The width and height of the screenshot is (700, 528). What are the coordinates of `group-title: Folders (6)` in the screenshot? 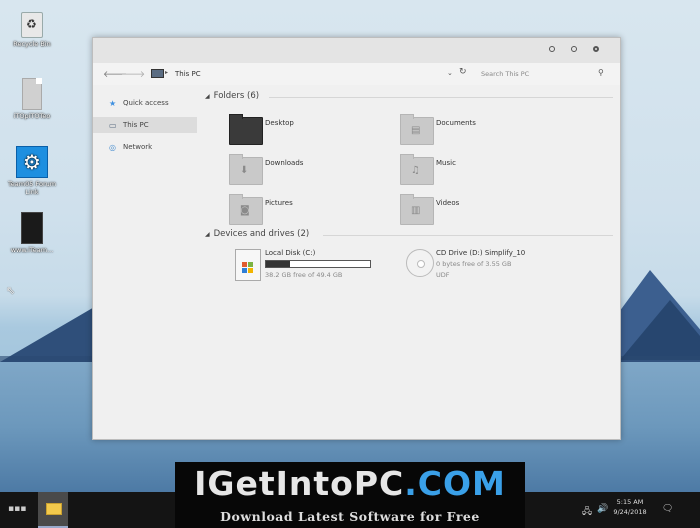 It's located at (236, 96).